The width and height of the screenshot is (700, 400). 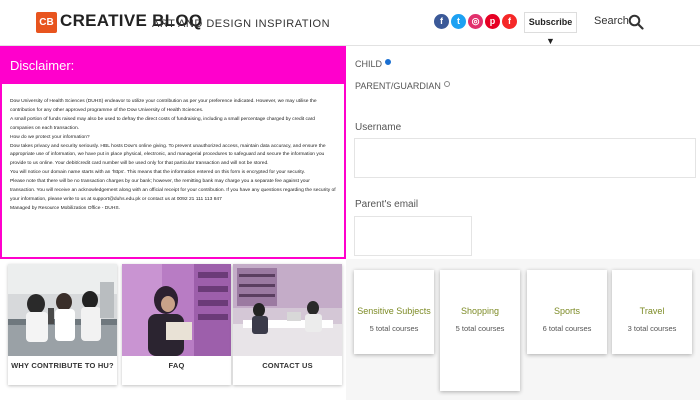 I want to click on tile-title: Shopping, so click(x=480, y=311).